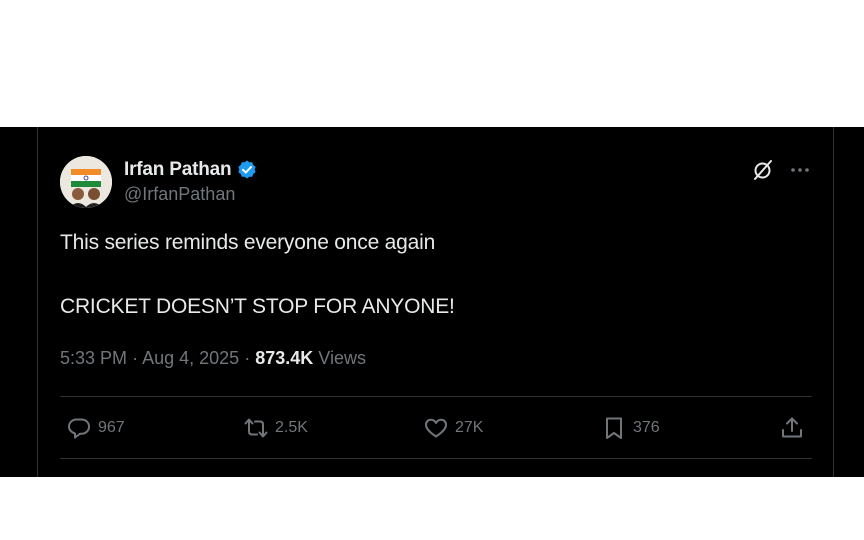 The width and height of the screenshot is (864, 540). I want to click on reply-count: 967, so click(111, 427).